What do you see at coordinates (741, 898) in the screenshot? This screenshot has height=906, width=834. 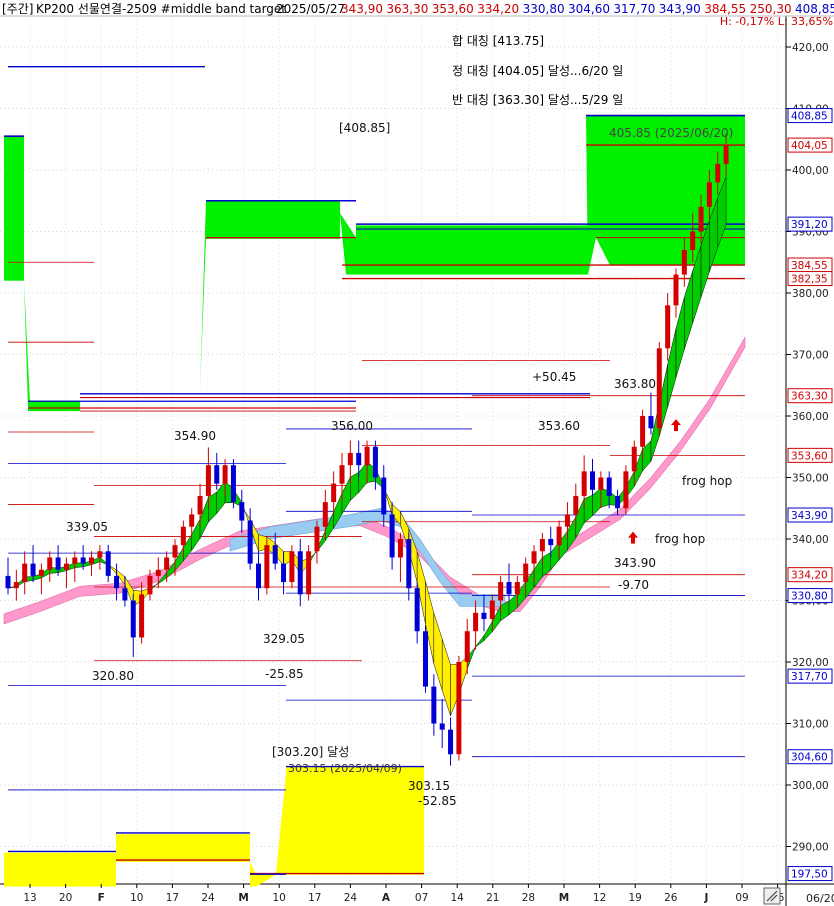 I see `x-tick-label: 09` at bounding box center [741, 898].